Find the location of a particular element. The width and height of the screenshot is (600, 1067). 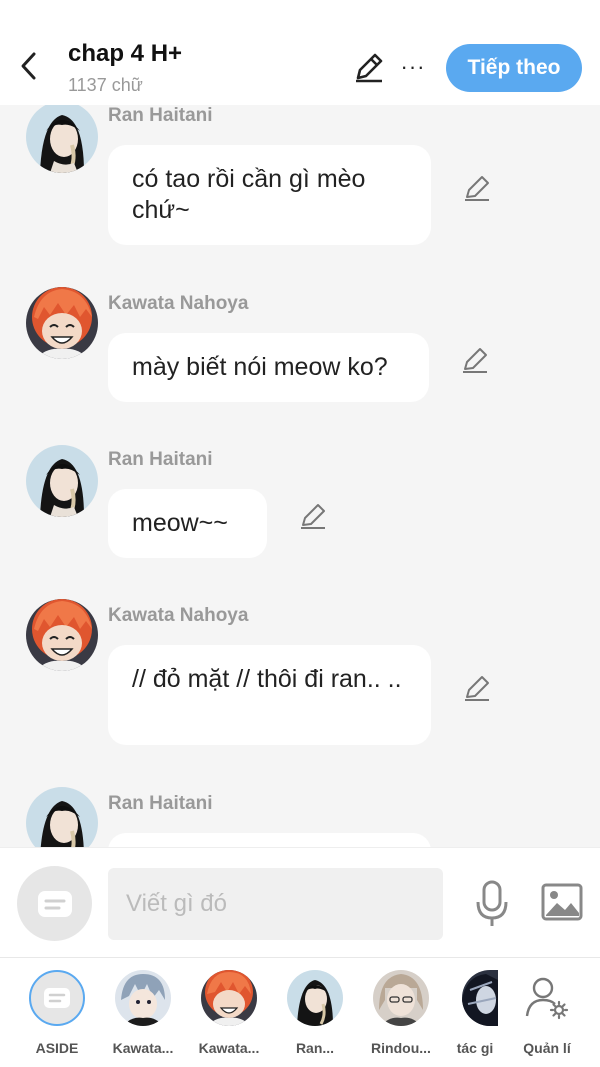

voice-button is located at coordinates (492, 904).